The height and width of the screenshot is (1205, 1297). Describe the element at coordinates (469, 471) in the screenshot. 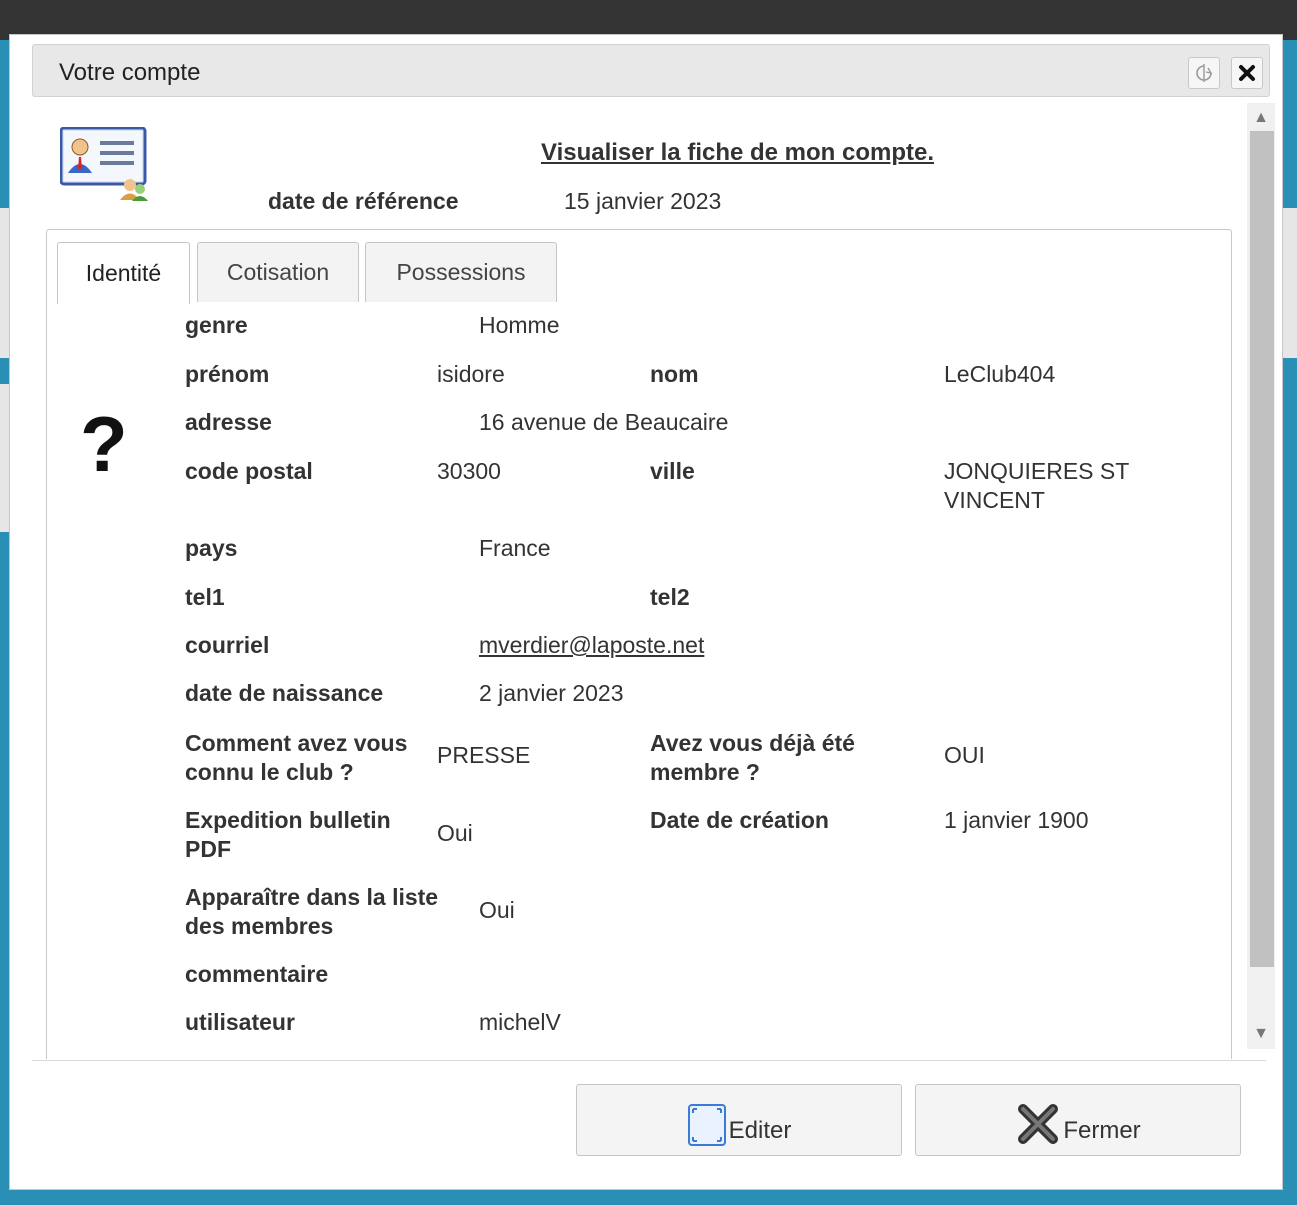

I see `field-value: 30300` at that location.